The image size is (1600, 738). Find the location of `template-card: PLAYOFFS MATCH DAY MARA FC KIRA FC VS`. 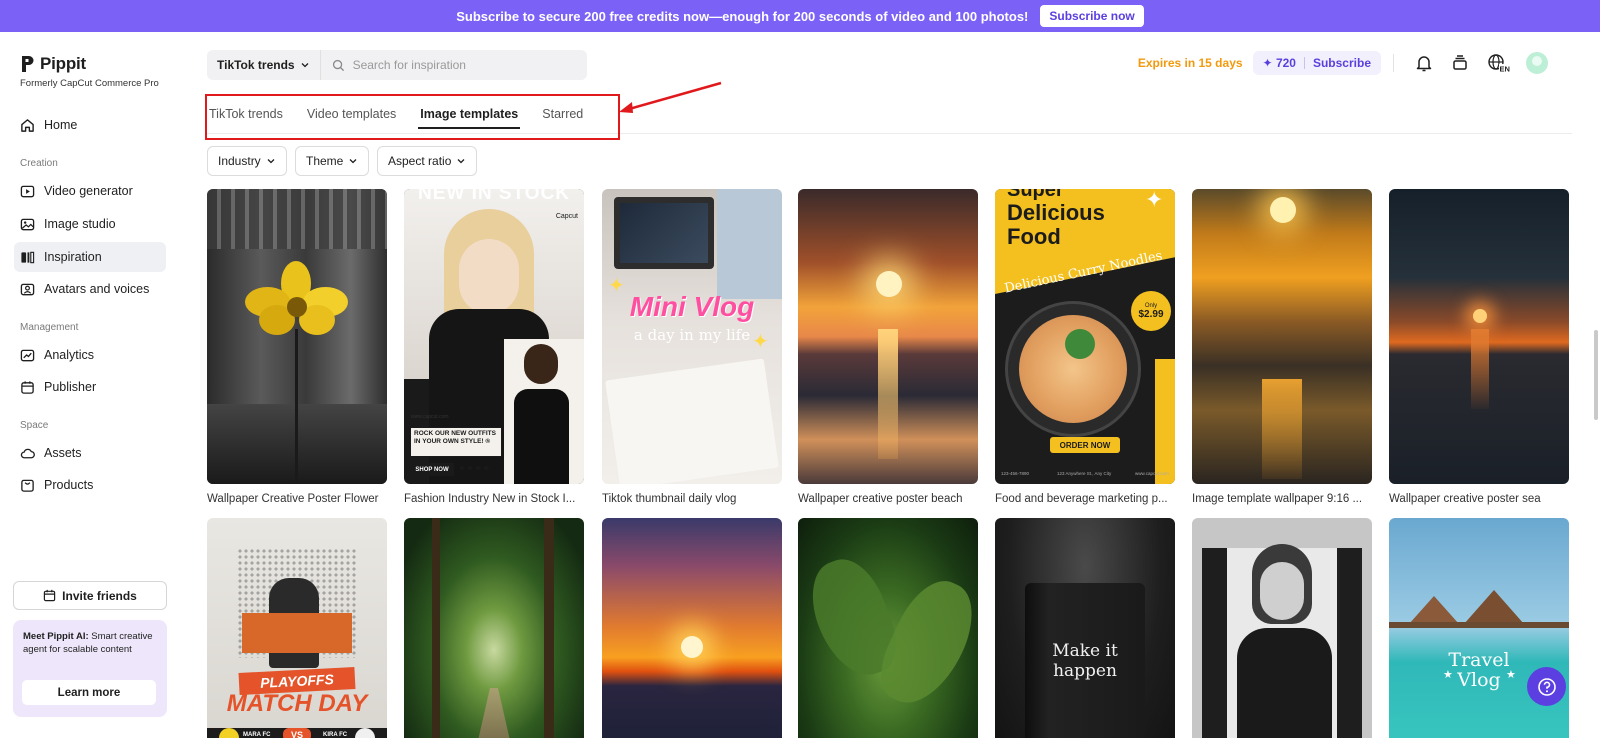

template-card: PLAYOFFS MATCH DAY MARA FC KIRA FC VS is located at coordinates (297, 628).